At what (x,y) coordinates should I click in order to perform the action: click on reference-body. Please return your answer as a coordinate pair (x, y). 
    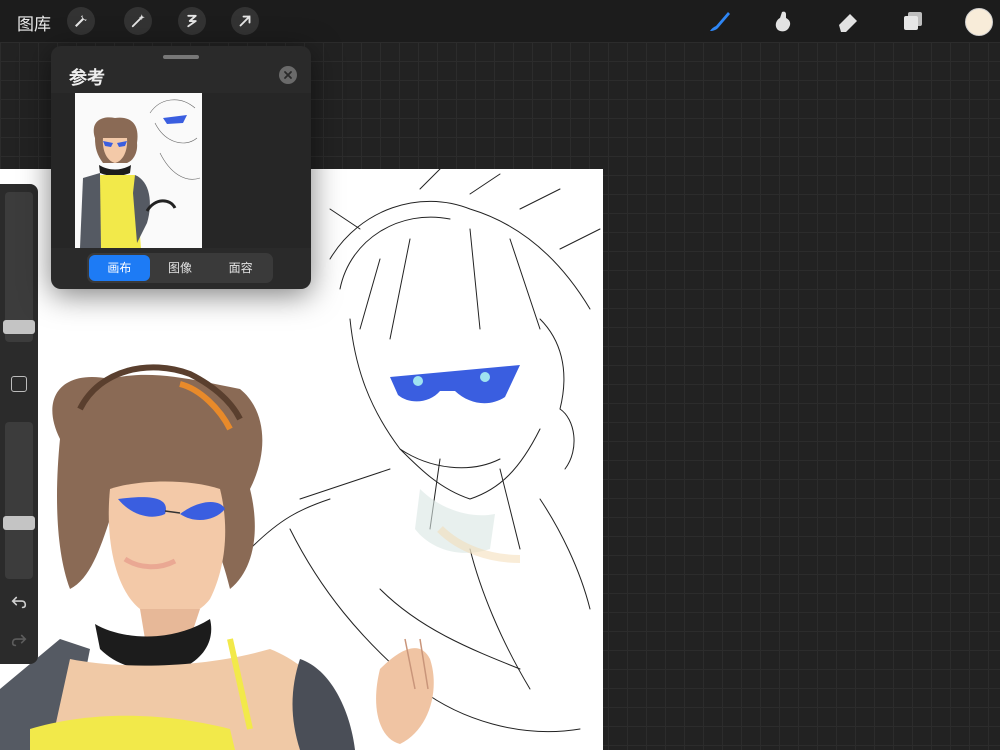
    Looking at the image, I should click on (181, 170).